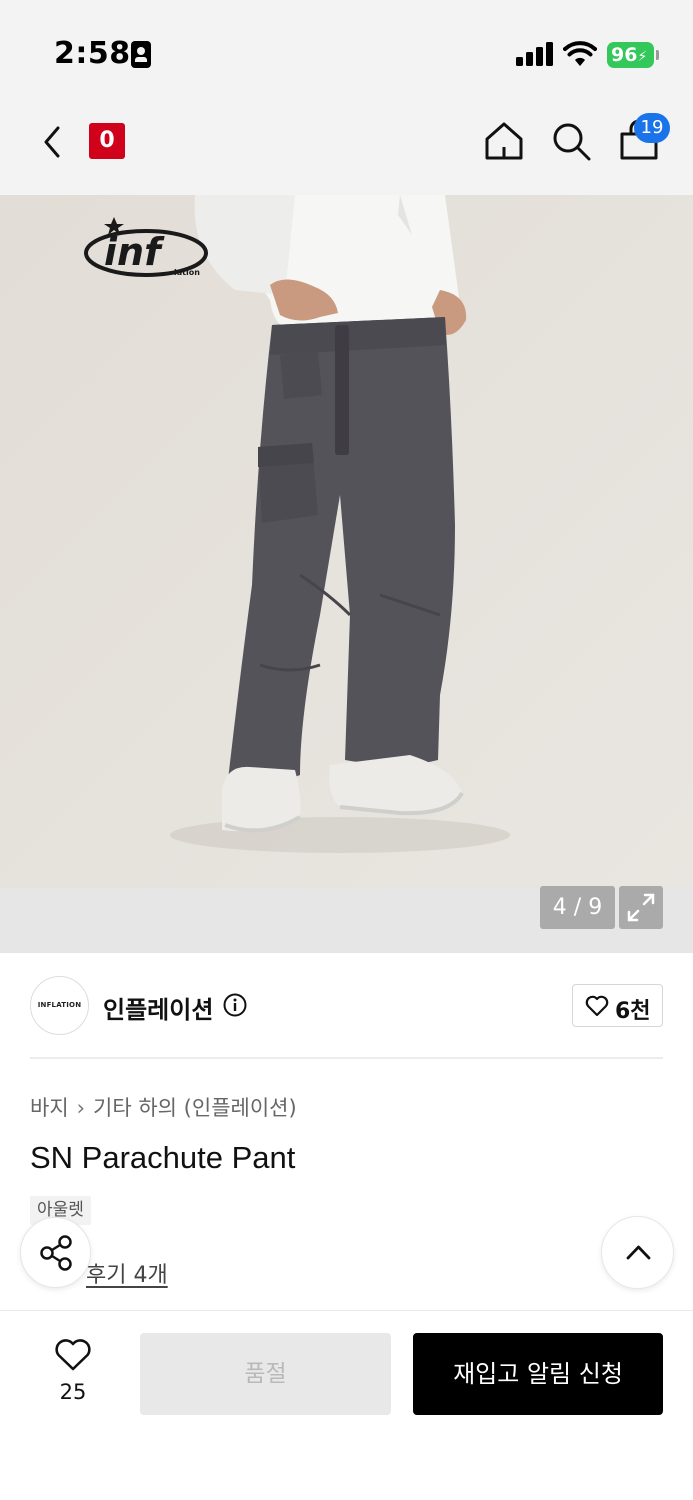 The image size is (693, 1500). Describe the element at coordinates (92, 53) in the screenshot. I see `status-time: 2:58` at that location.